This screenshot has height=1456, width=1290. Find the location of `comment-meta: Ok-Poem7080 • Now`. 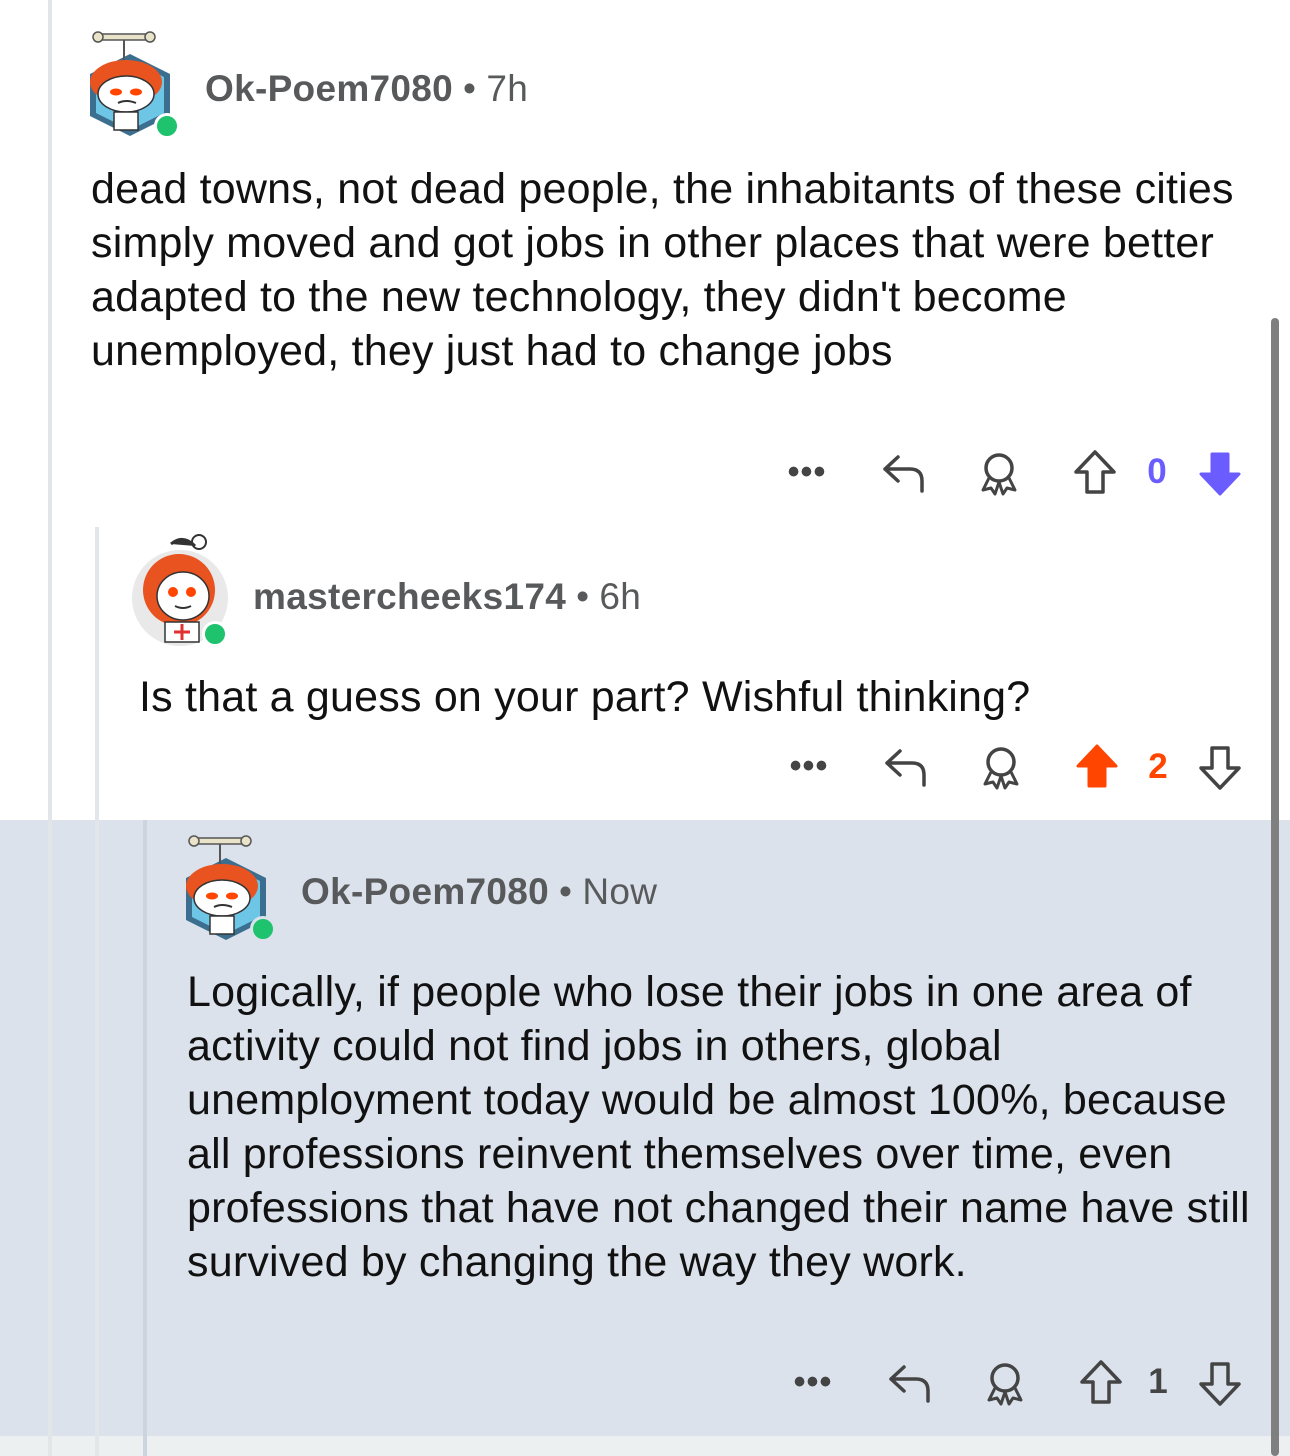

comment-meta: Ok-Poem7080 • Now is located at coordinates (479, 892).